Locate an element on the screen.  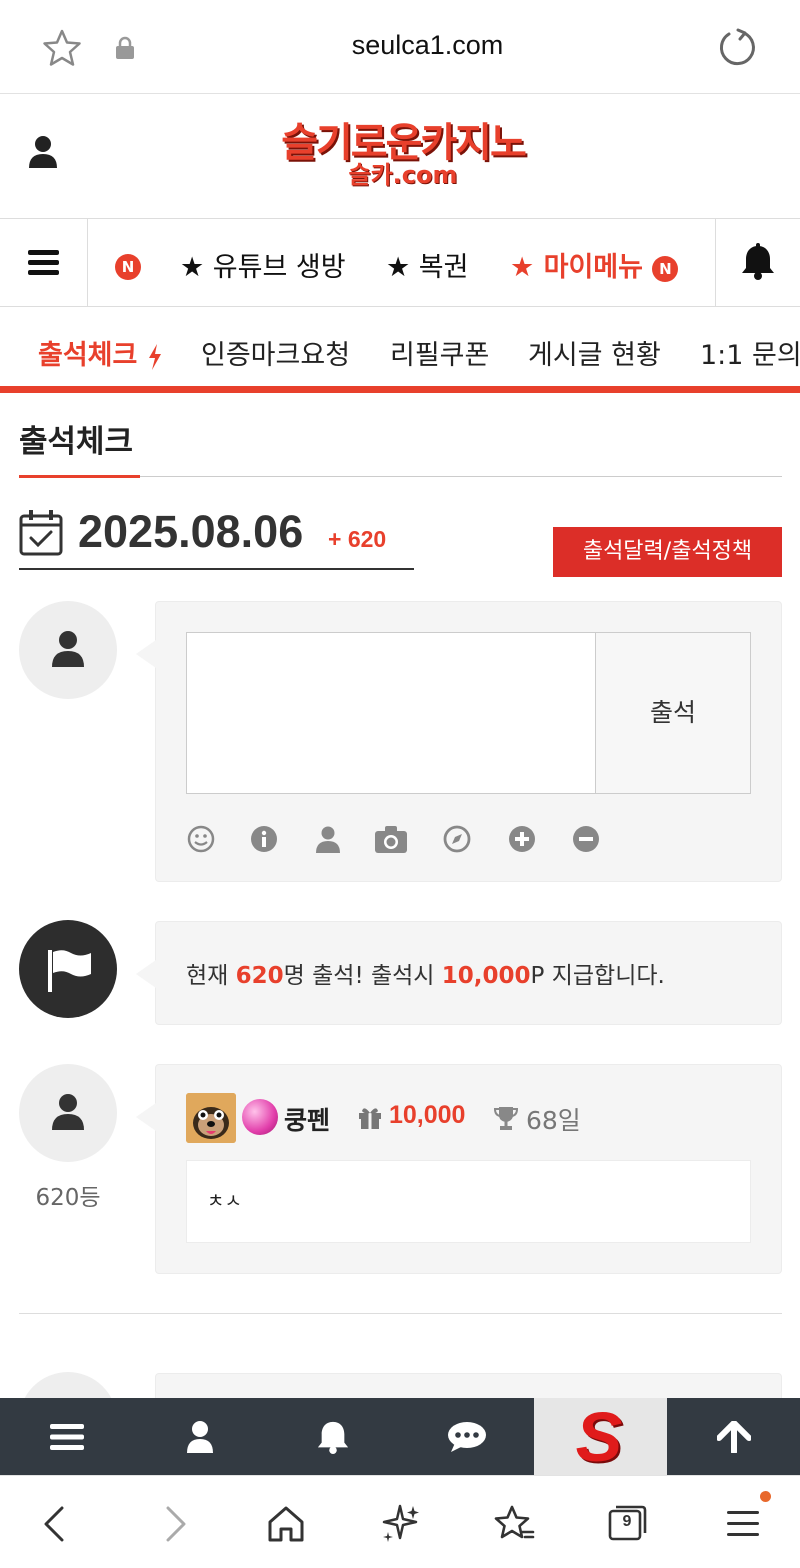
entry-username: 쿵펜 is located at coordinates (307, 1119).